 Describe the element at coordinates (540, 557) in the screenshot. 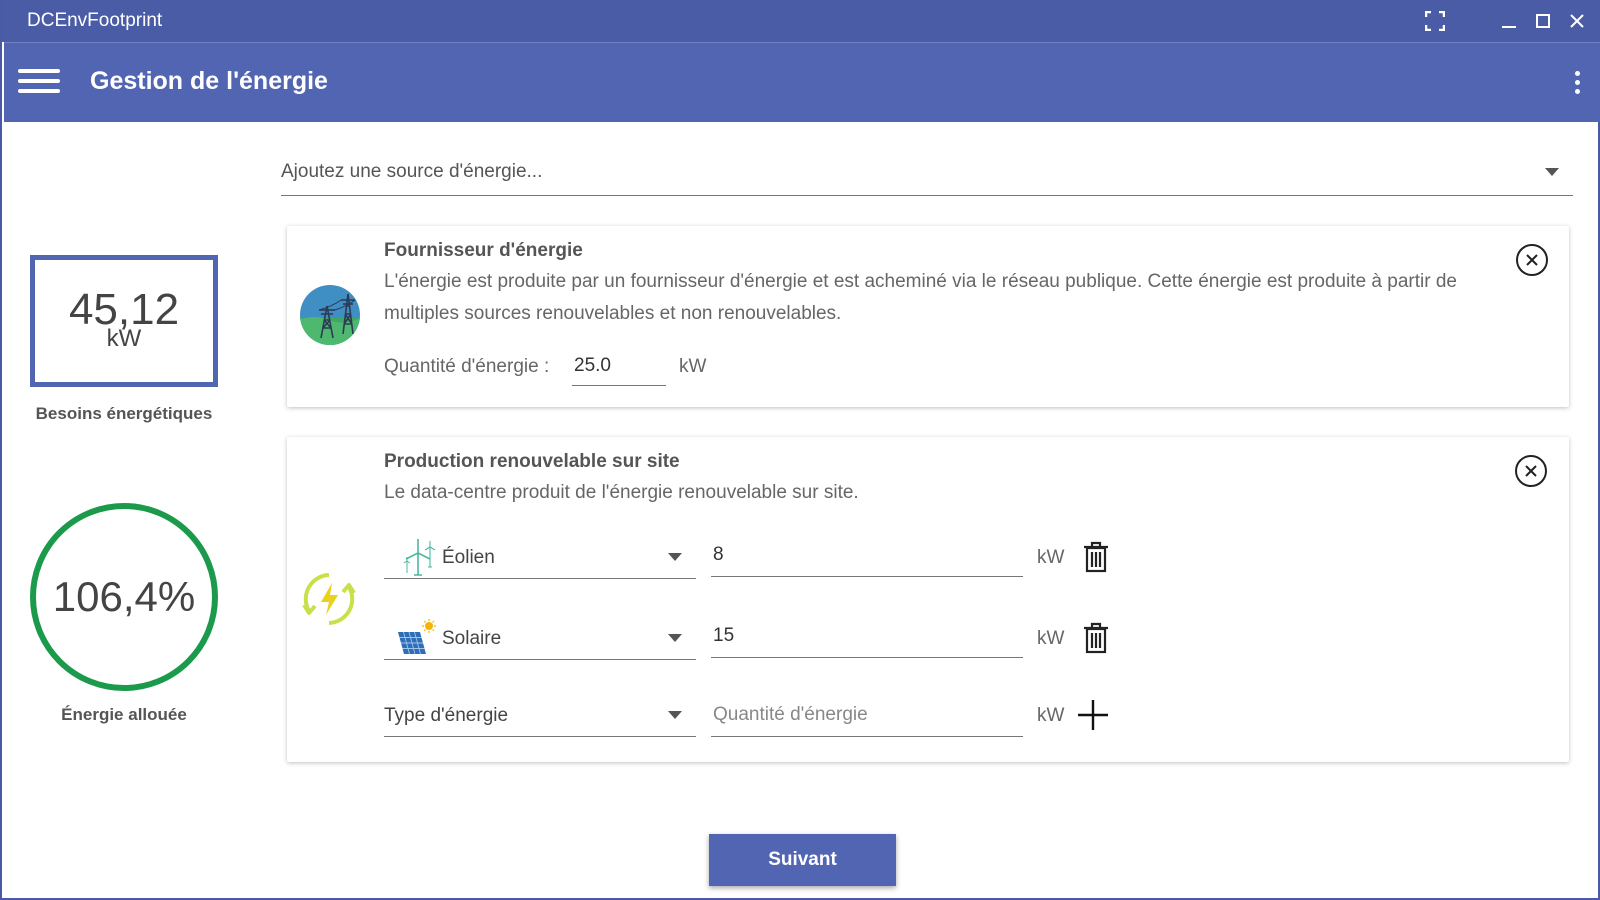

I see `energy-type-select-wind: Éolien` at that location.